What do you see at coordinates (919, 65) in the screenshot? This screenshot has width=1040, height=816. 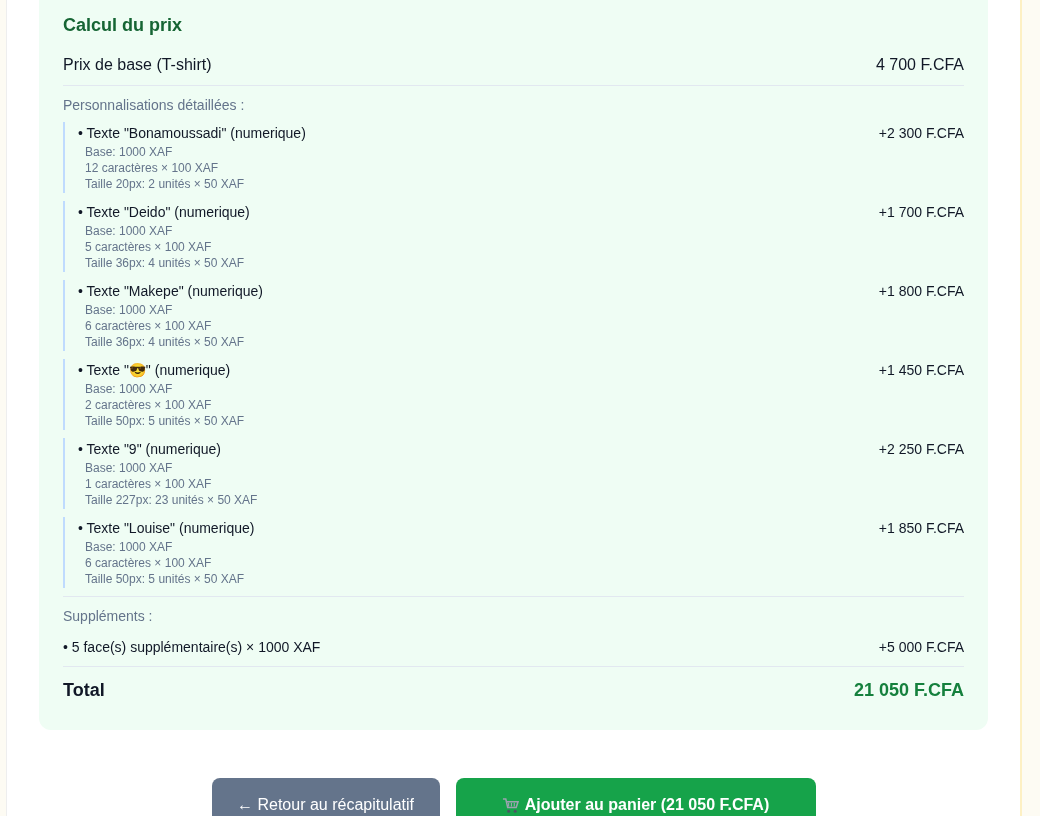 I see `row-amount: 4 700 F.CFA` at bounding box center [919, 65].